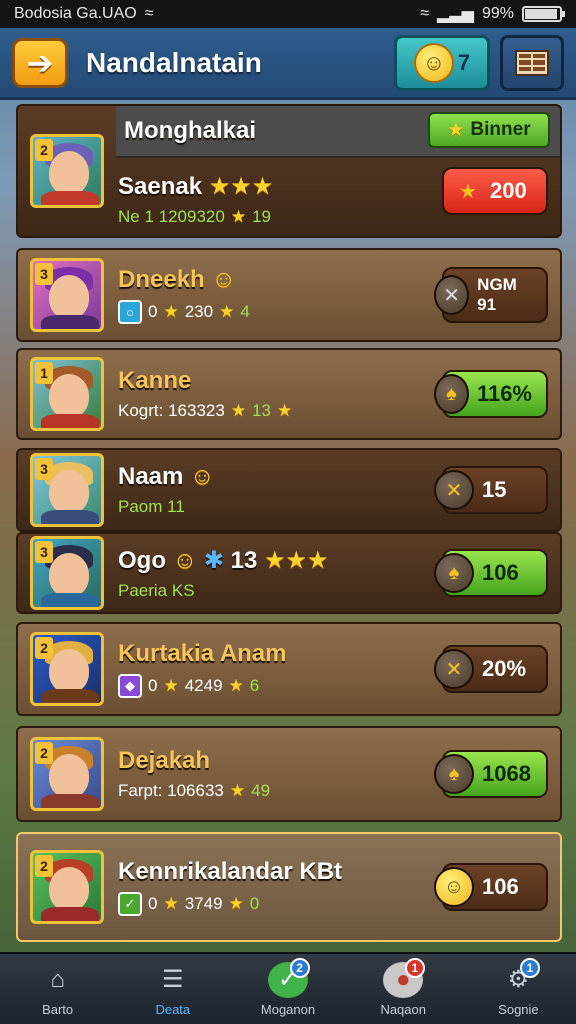 The width and height of the screenshot is (576, 1024). I want to click on reward-button: ♠ 106, so click(491, 573).